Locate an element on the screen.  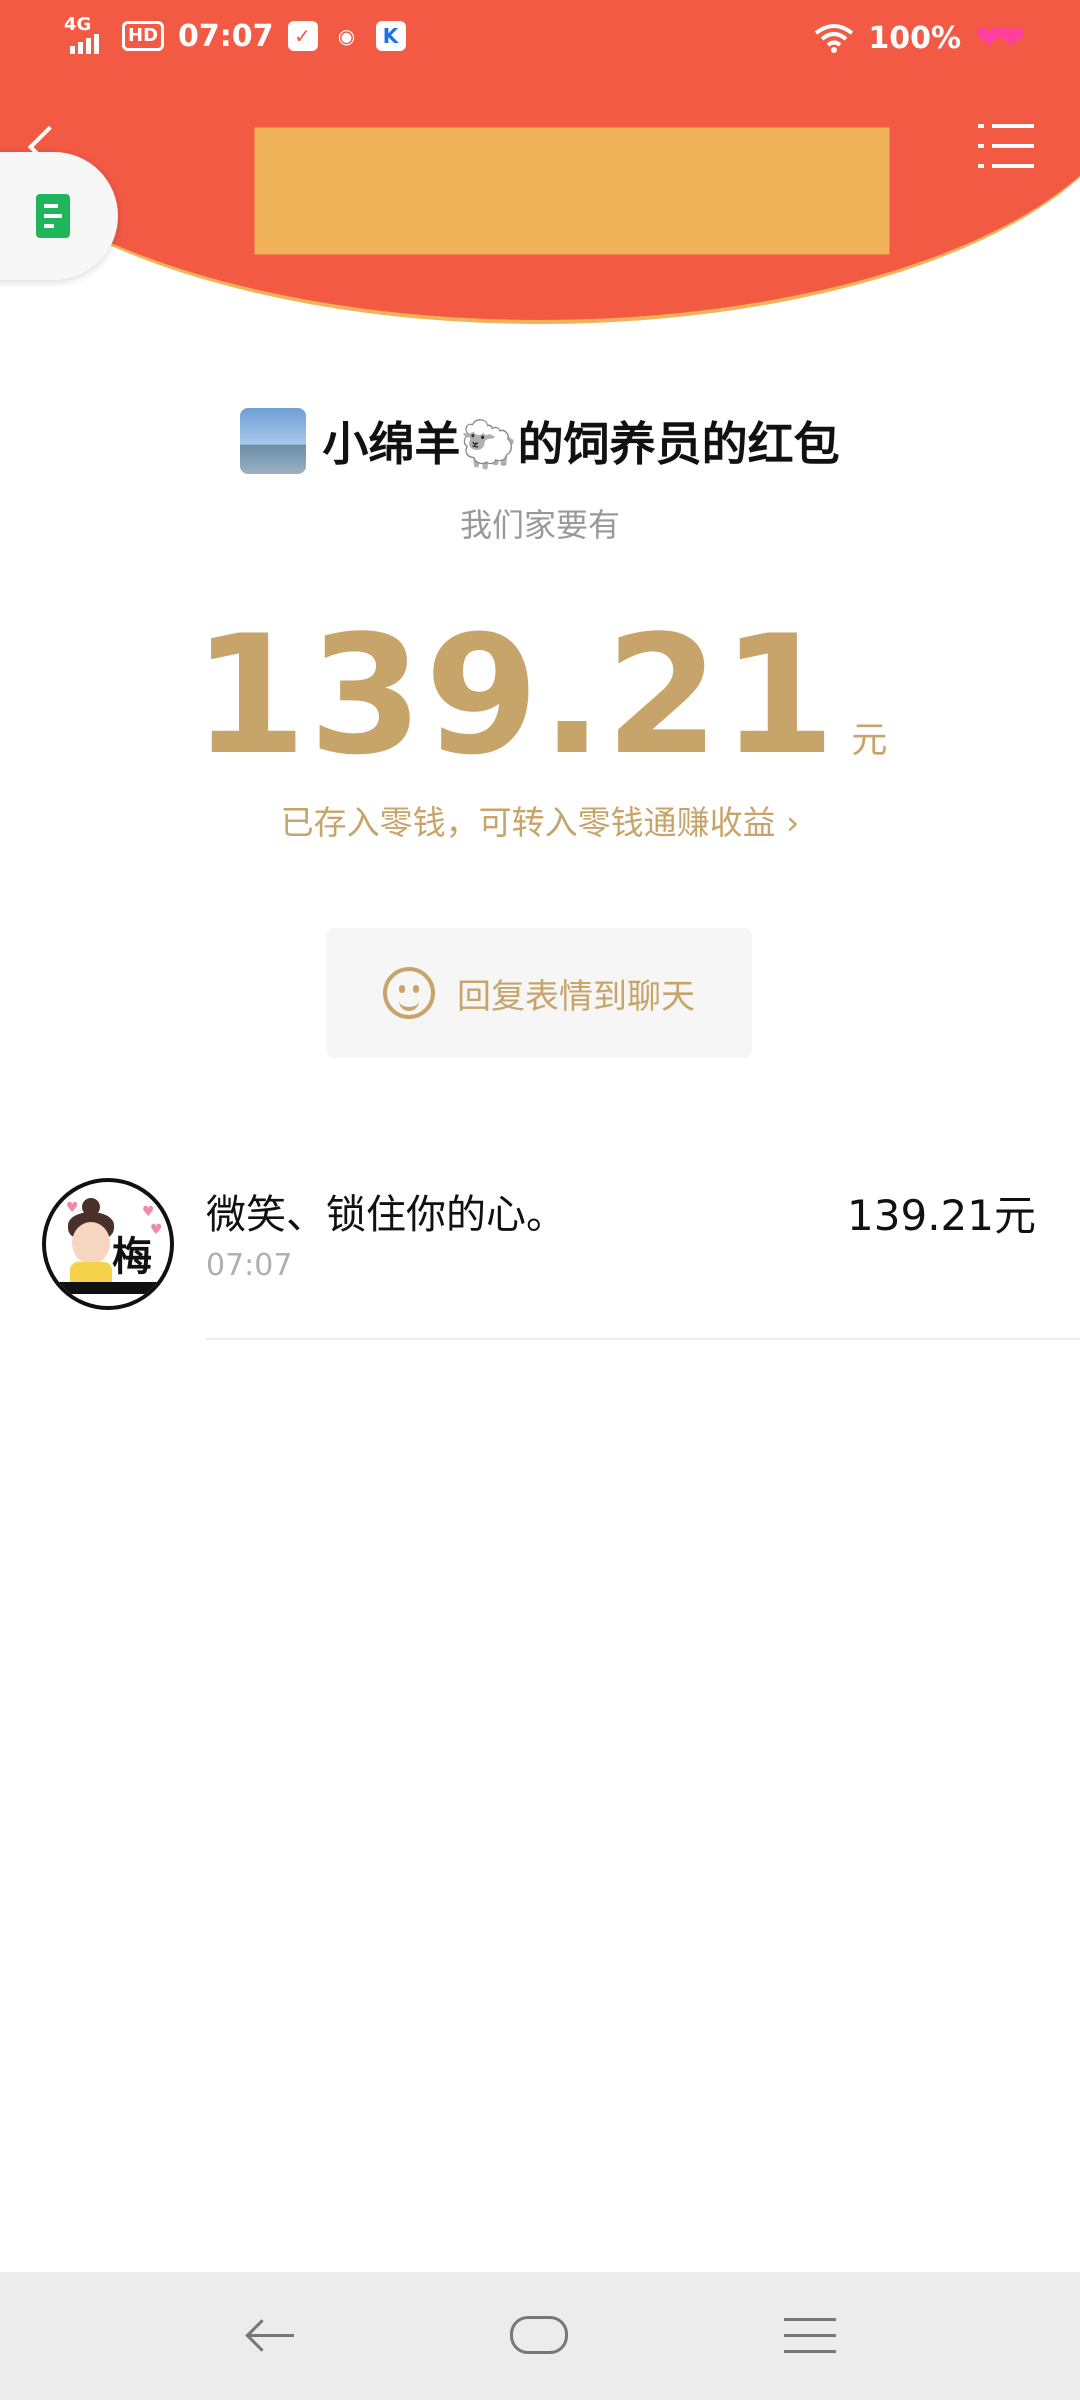
smile-icon is located at coordinates (409, 993).